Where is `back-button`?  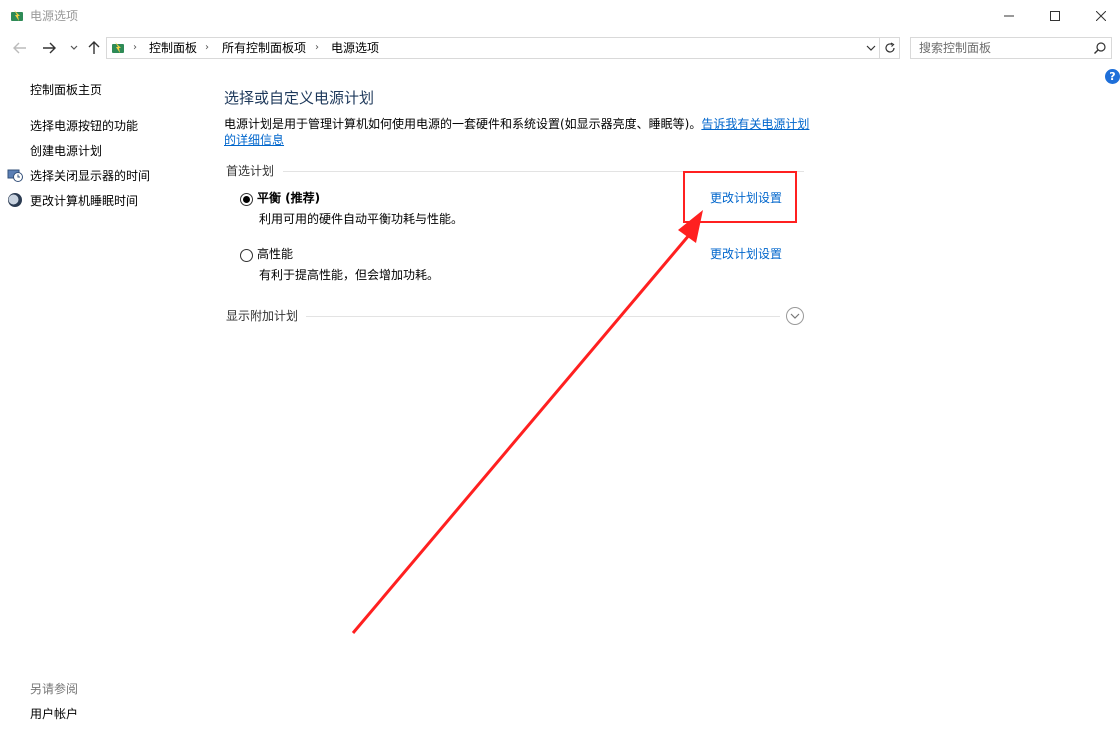
back-button is located at coordinates (20, 48).